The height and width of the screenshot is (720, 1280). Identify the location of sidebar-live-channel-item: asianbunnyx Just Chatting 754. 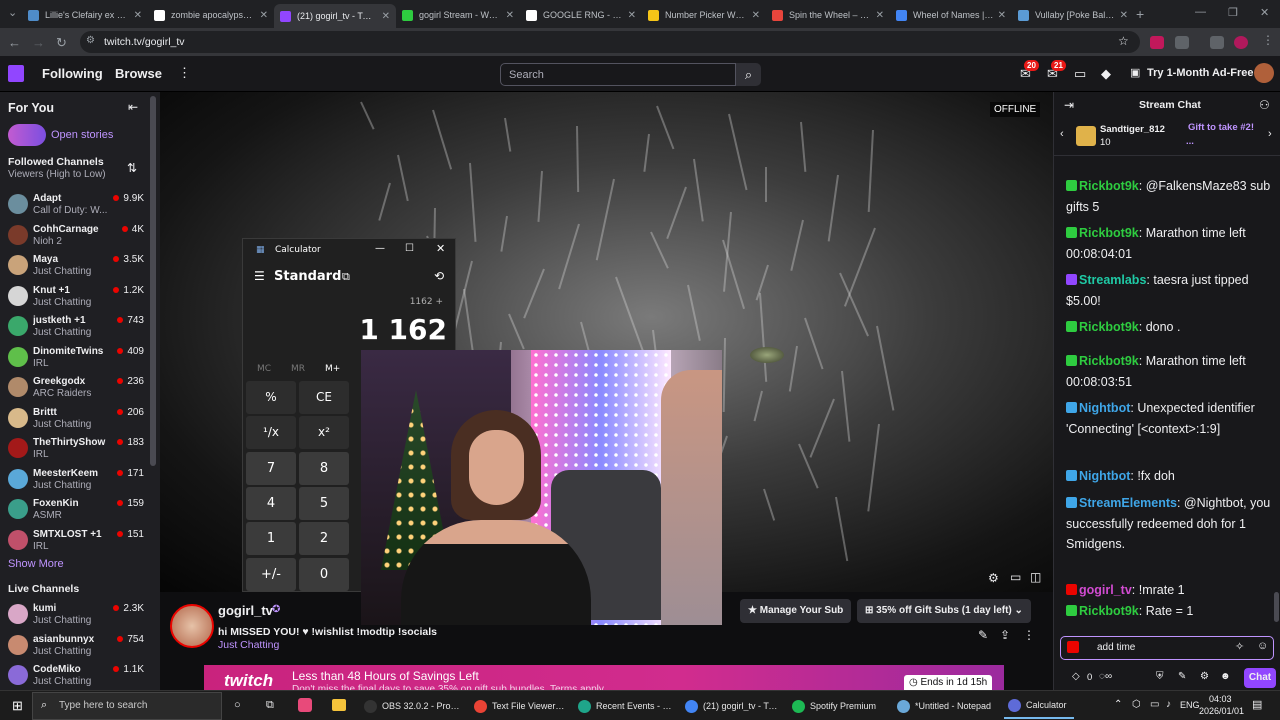
(75, 646).